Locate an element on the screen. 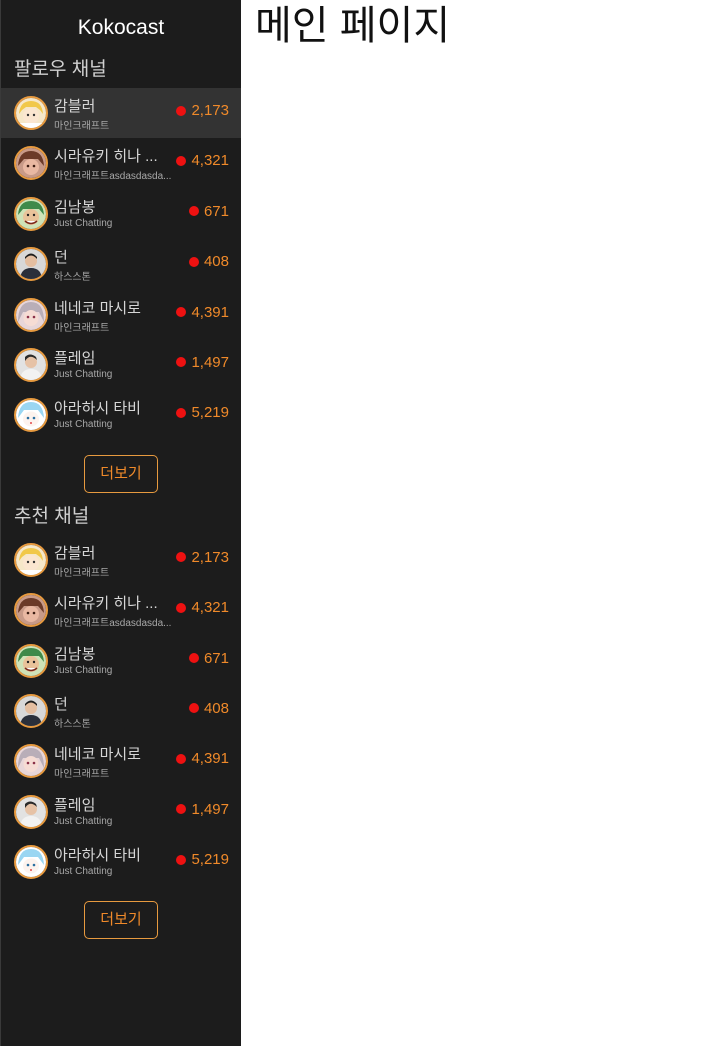 This screenshot has height=1046, width=701. section-title-recommended: 추천 채널 is located at coordinates (52, 516).